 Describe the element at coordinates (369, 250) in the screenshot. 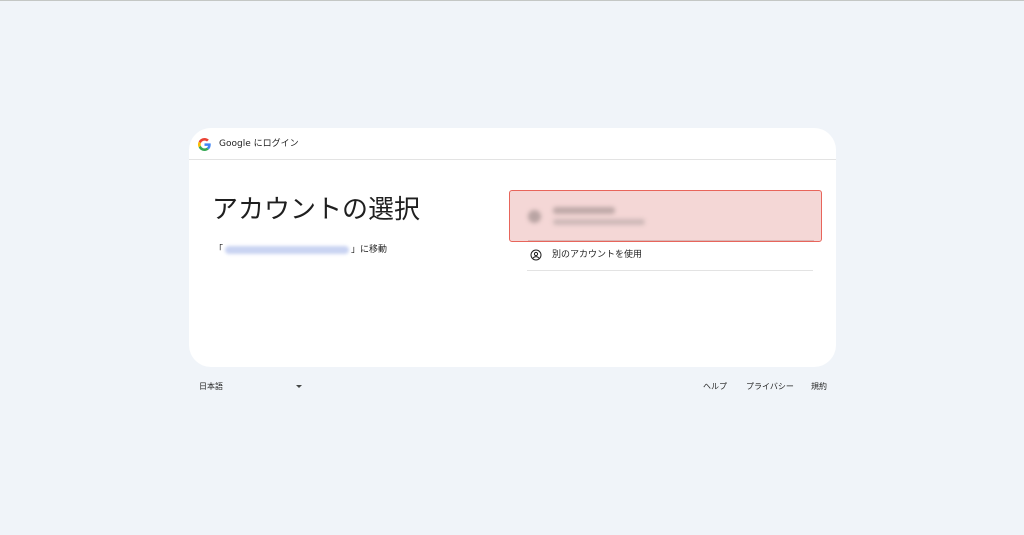

I see `continue-suffix: 」に移動` at that location.